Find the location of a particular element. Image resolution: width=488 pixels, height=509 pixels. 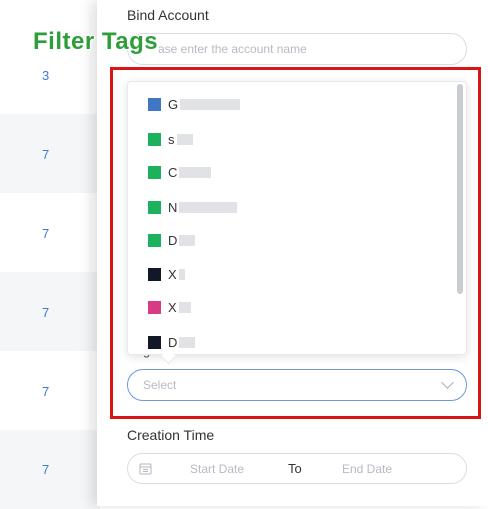

start-date-input: Start Date is located at coordinates (217, 469).